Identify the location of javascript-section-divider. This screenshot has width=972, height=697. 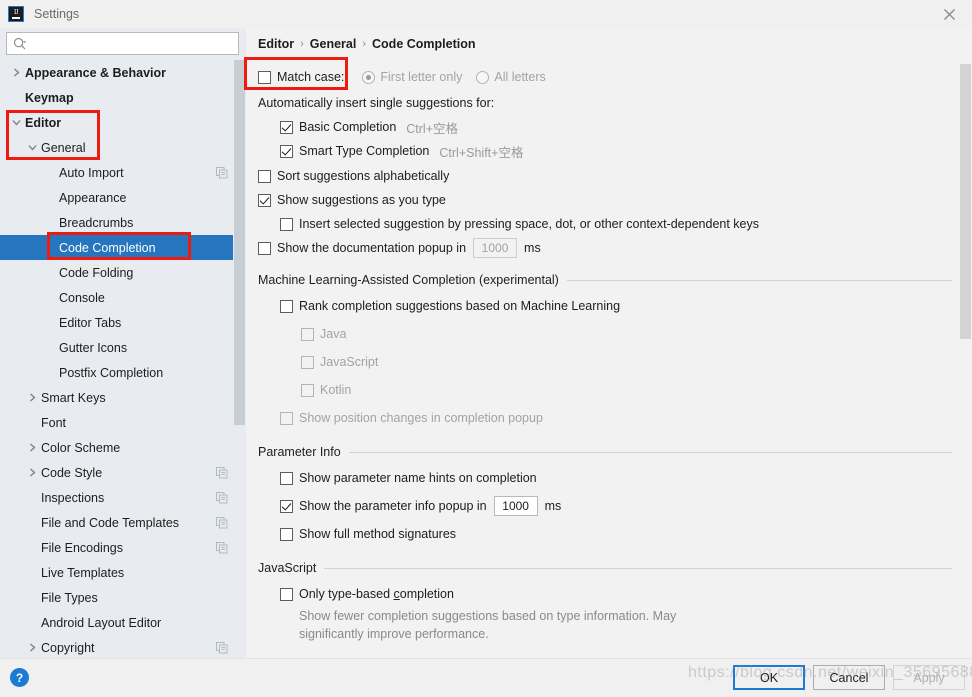
(638, 568).